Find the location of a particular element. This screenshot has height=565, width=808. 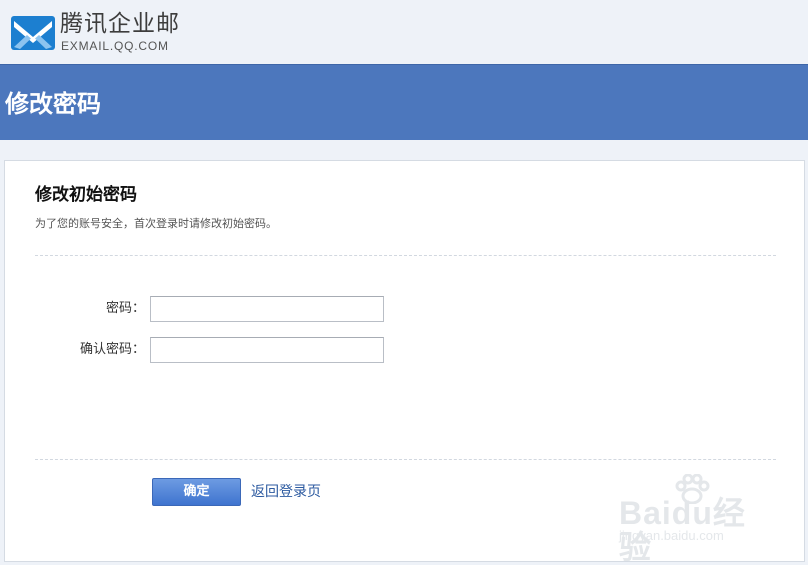

top-divider is located at coordinates (405, 255).